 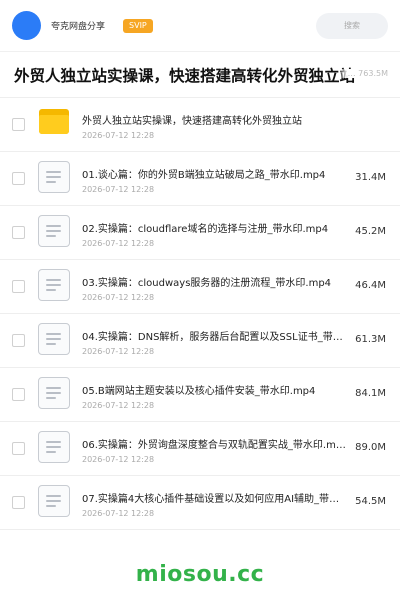 What do you see at coordinates (215, 119) in the screenshot?
I see `file-name: 外贸人独立站实操课，快速搭建高转化外贸独立站` at bounding box center [215, 119].